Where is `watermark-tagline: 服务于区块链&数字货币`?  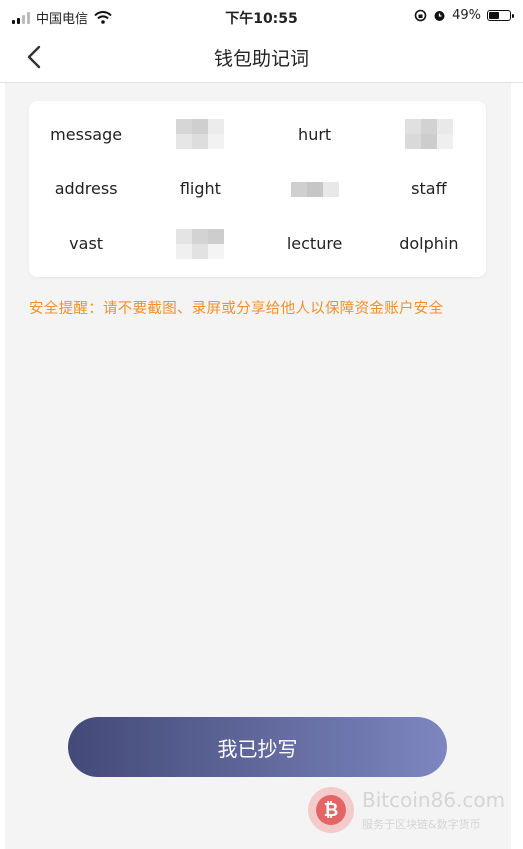
watermark-tagline: 服务于区块链&数字货币 is located at coordinates (421, 824).